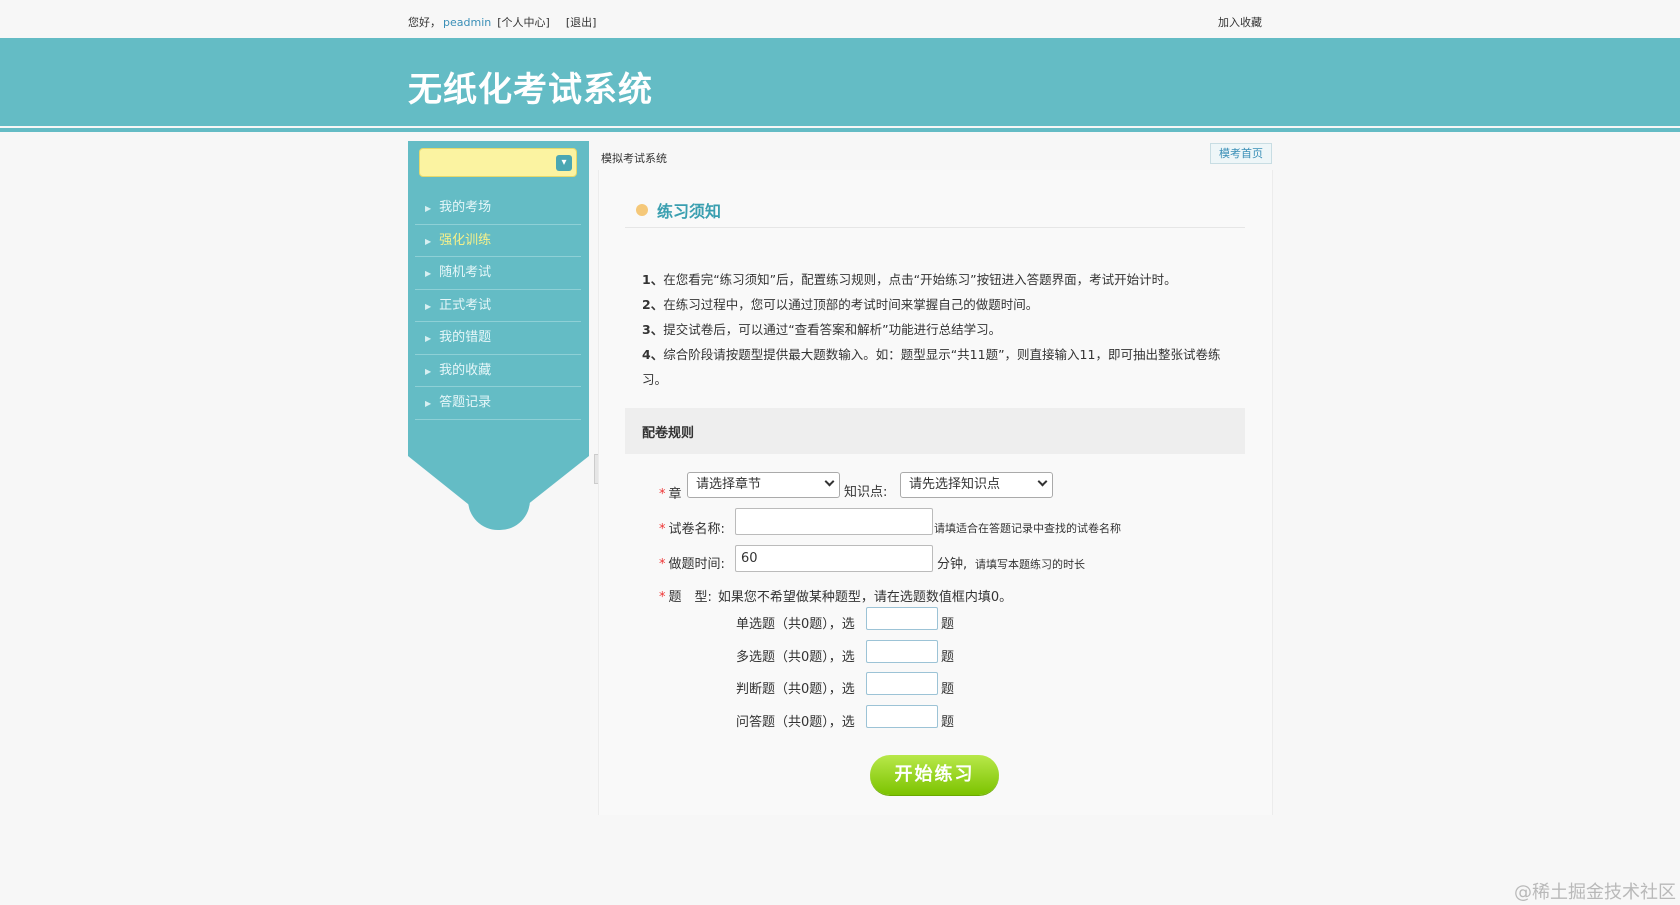  I want to click on rule-number: 1、, so click(653, 279).